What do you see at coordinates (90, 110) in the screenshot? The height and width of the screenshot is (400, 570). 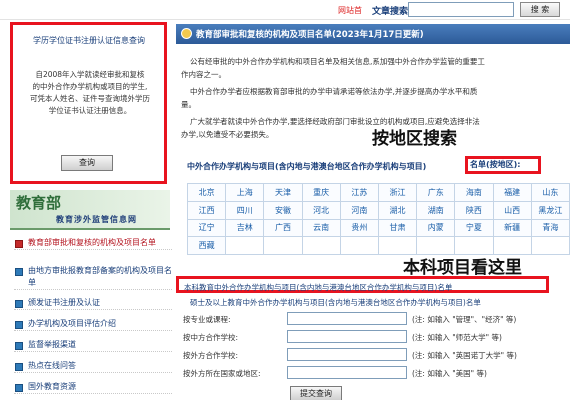 I see `query-desc-line: 学位证书认证注册信息。` at bounding box center [90, 110].